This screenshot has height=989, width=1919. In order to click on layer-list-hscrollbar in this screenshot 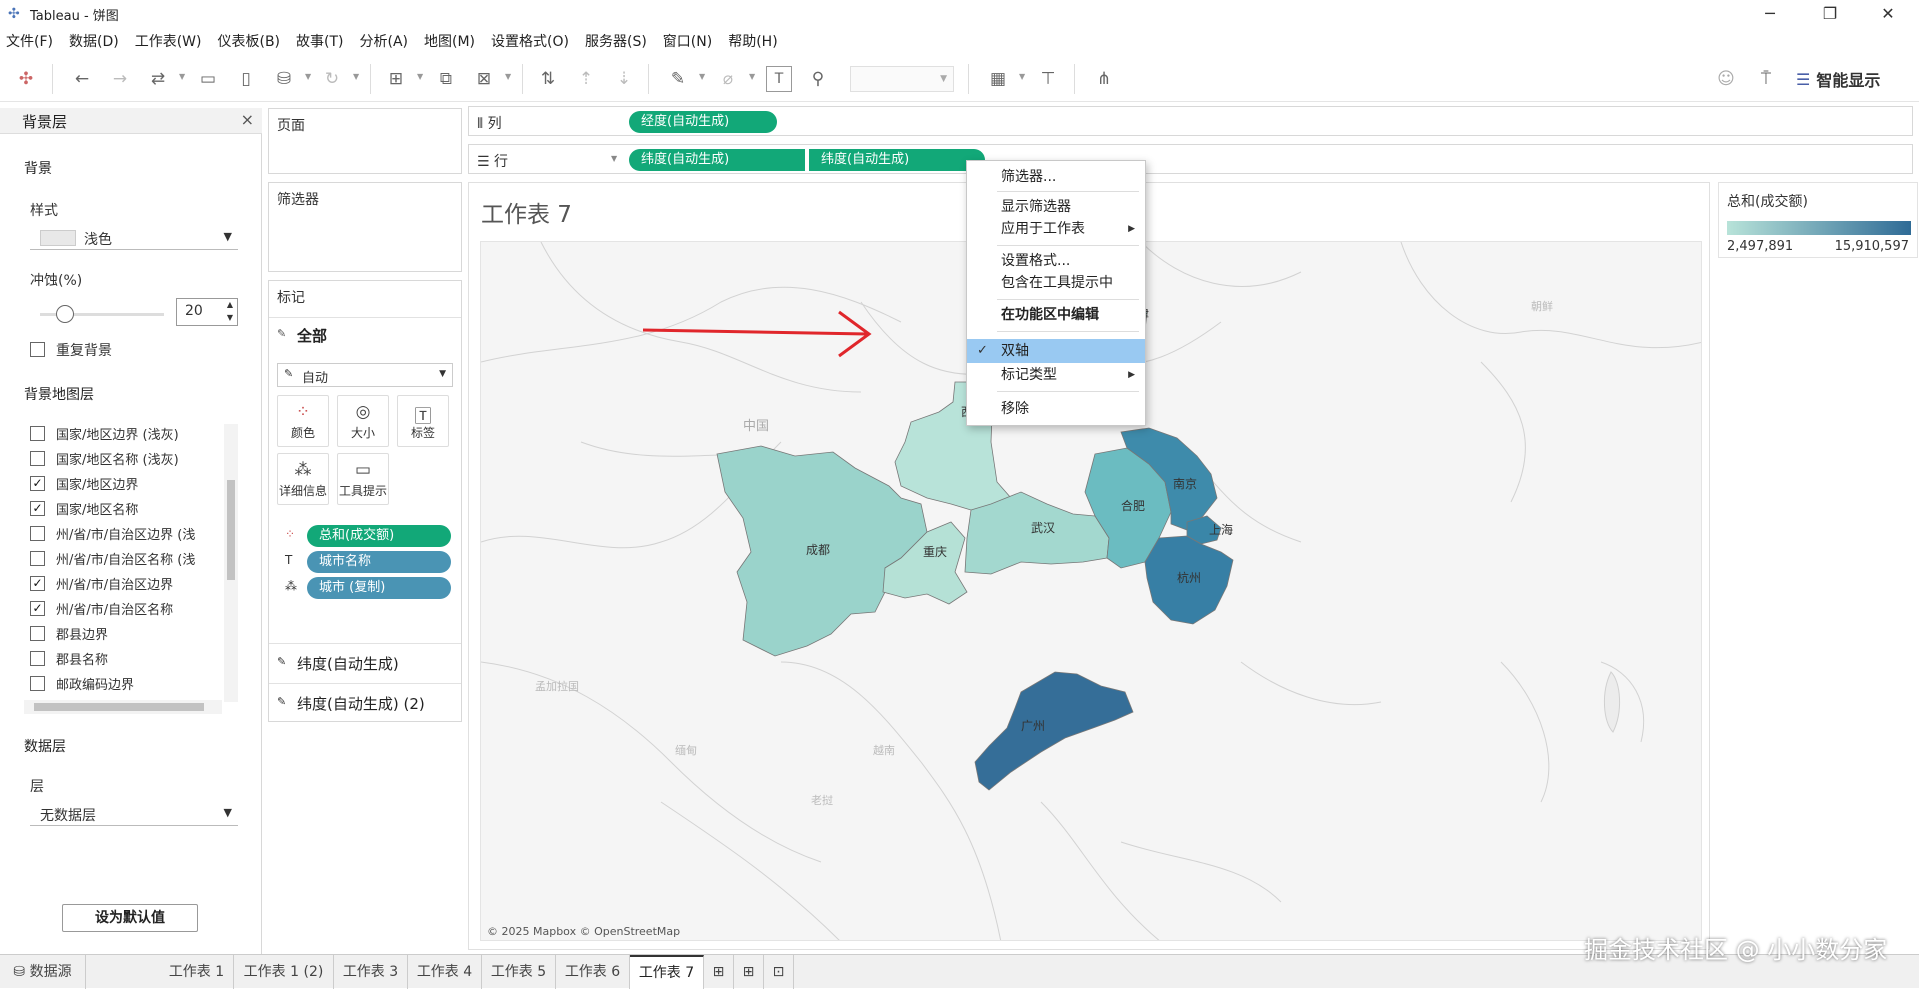, I will do `click(123, 707)`.